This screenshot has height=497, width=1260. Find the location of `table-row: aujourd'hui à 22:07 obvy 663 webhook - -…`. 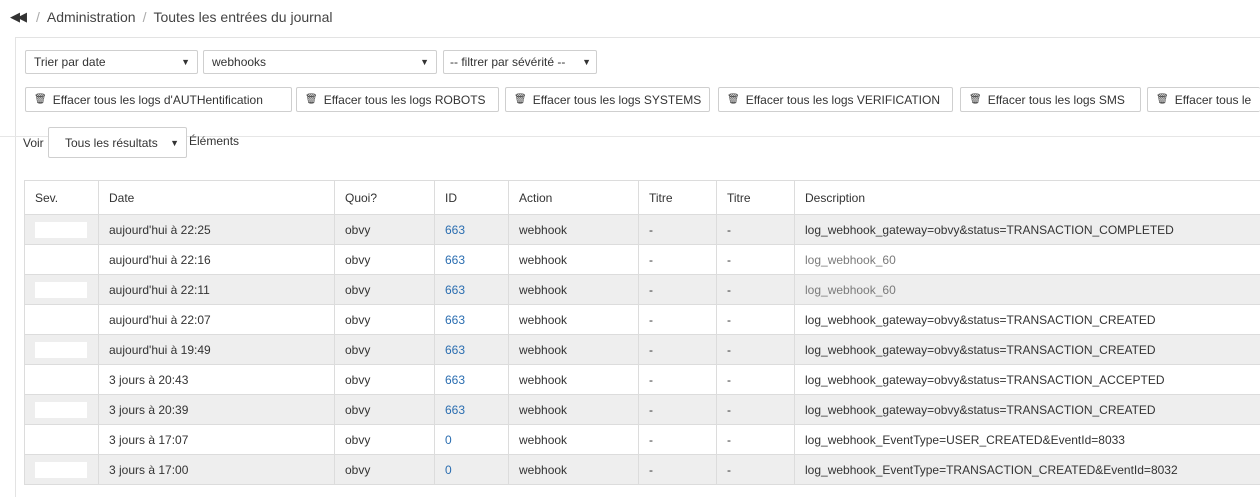

table-row: aujourd'hui à 22:07 obvy 663 webhook - -… is located at coordinates (642, 320).